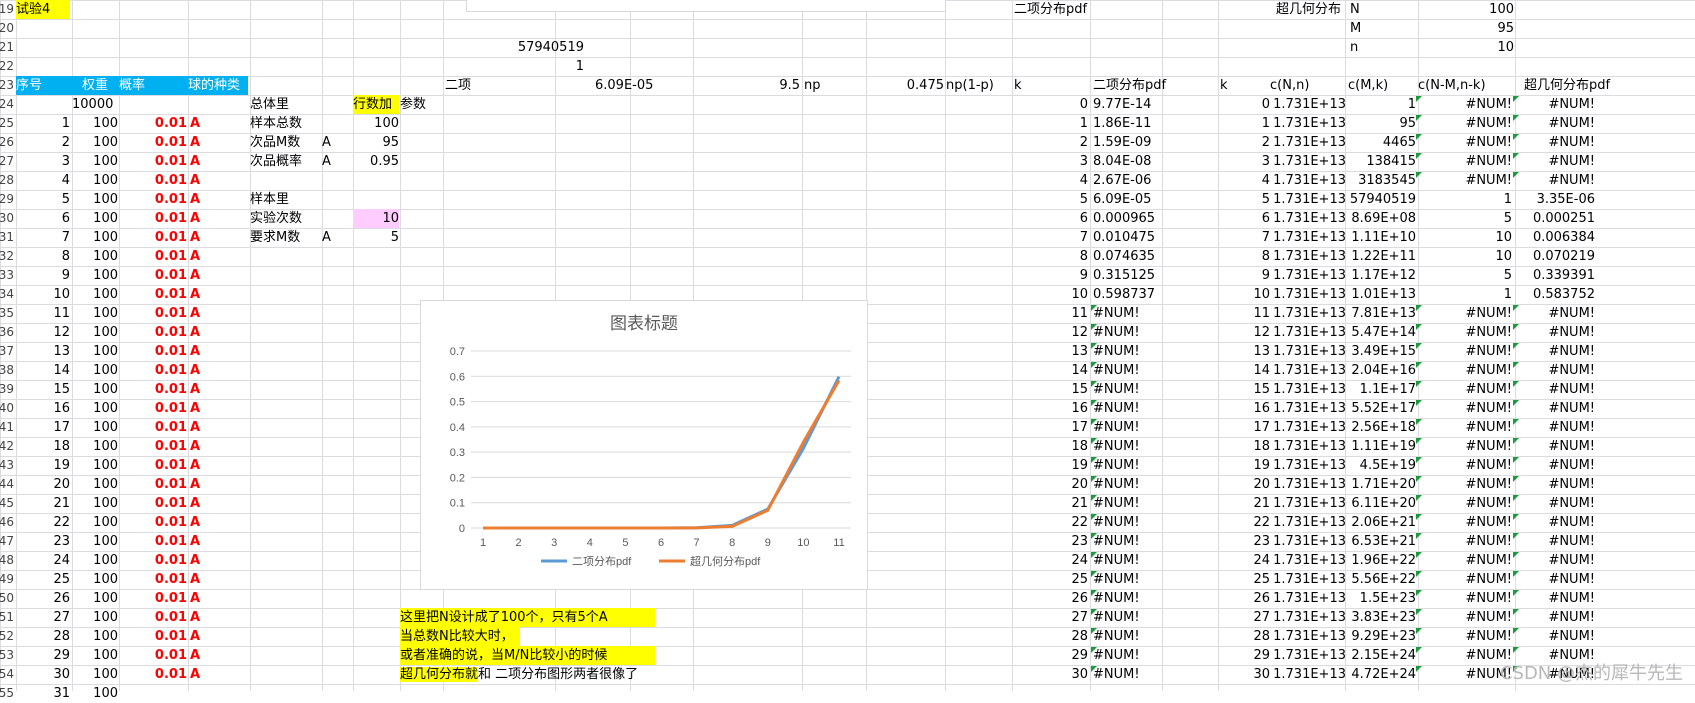 The height and width of the screenshot is (703, 1695). Describe the element at coordinates (1051, 256) in the screenshot. I see `rrow-k: 8` at that location.